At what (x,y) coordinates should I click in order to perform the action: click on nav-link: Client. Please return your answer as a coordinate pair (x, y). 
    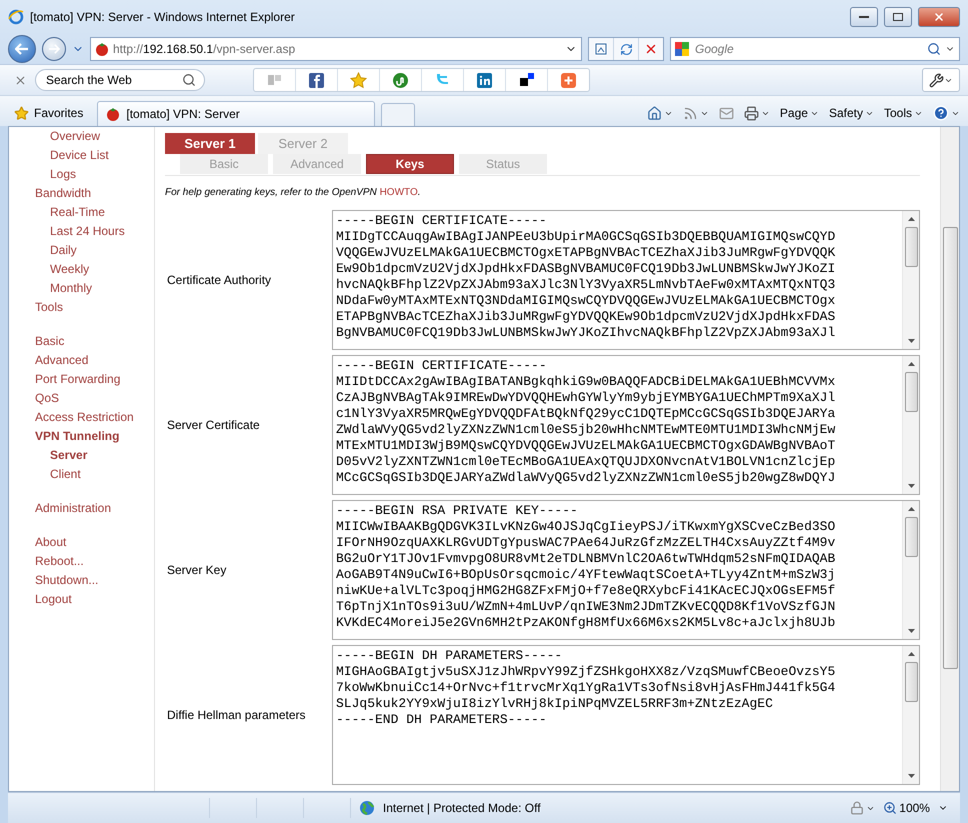
    Looking at the image, I should click on (65, 474).